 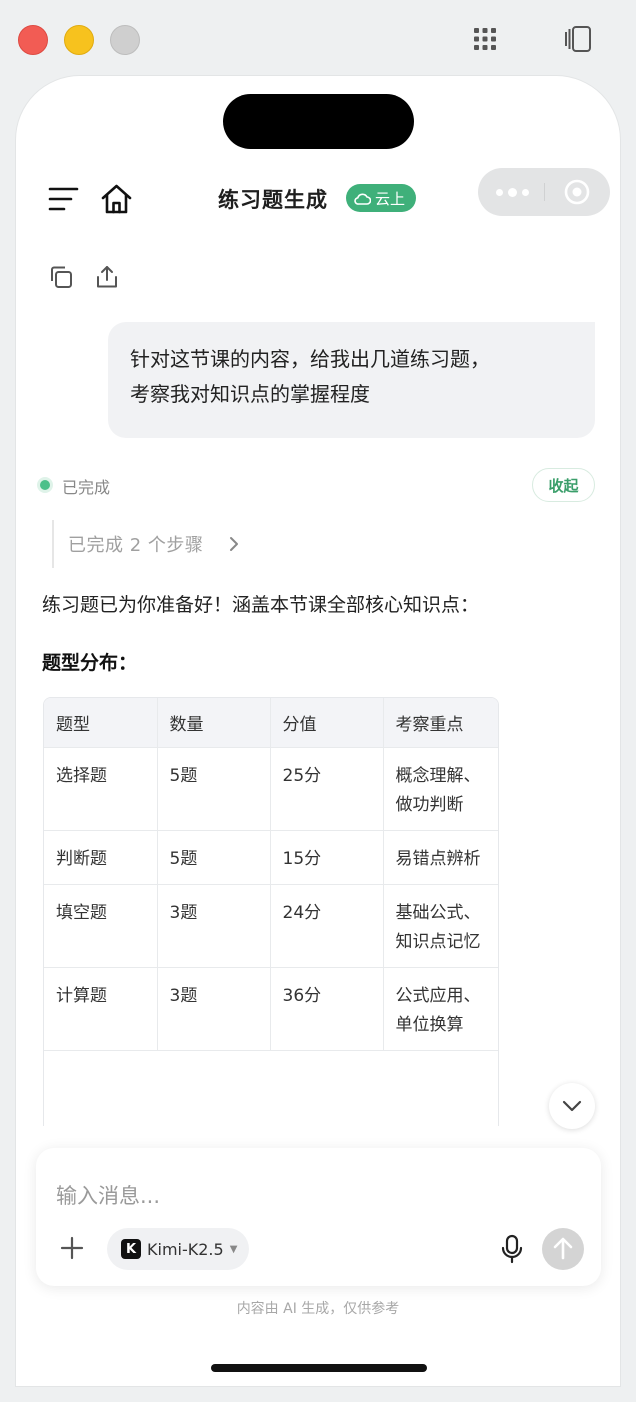 I want to click on table-header-row: 题型 数量 分值 考察重点, so click(x=271, y=723).